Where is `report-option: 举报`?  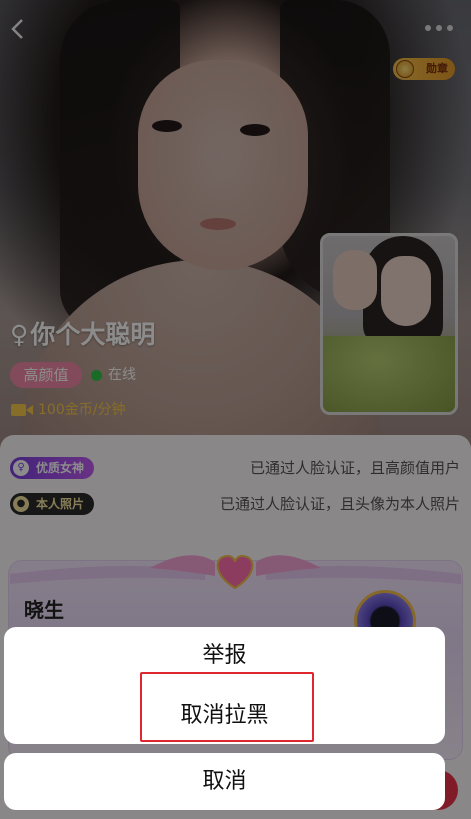
report-option: 举报 is located at coordinates (224, 656).